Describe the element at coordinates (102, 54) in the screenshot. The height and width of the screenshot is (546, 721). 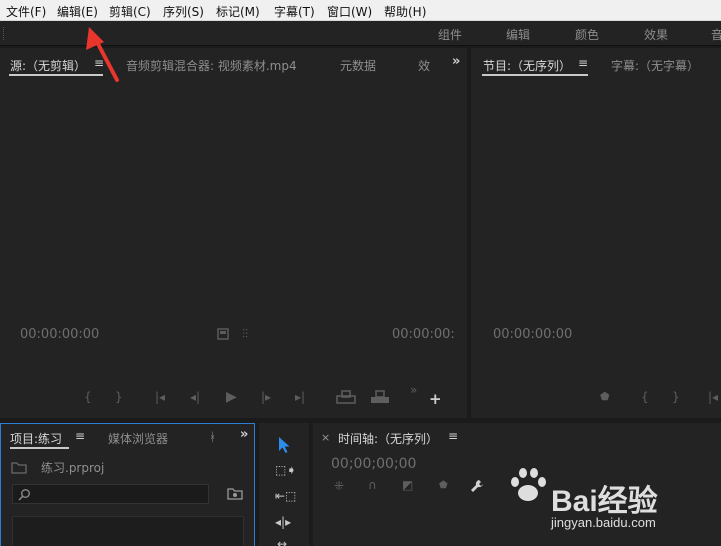
I see `annotation-arrow-icon` at that location.